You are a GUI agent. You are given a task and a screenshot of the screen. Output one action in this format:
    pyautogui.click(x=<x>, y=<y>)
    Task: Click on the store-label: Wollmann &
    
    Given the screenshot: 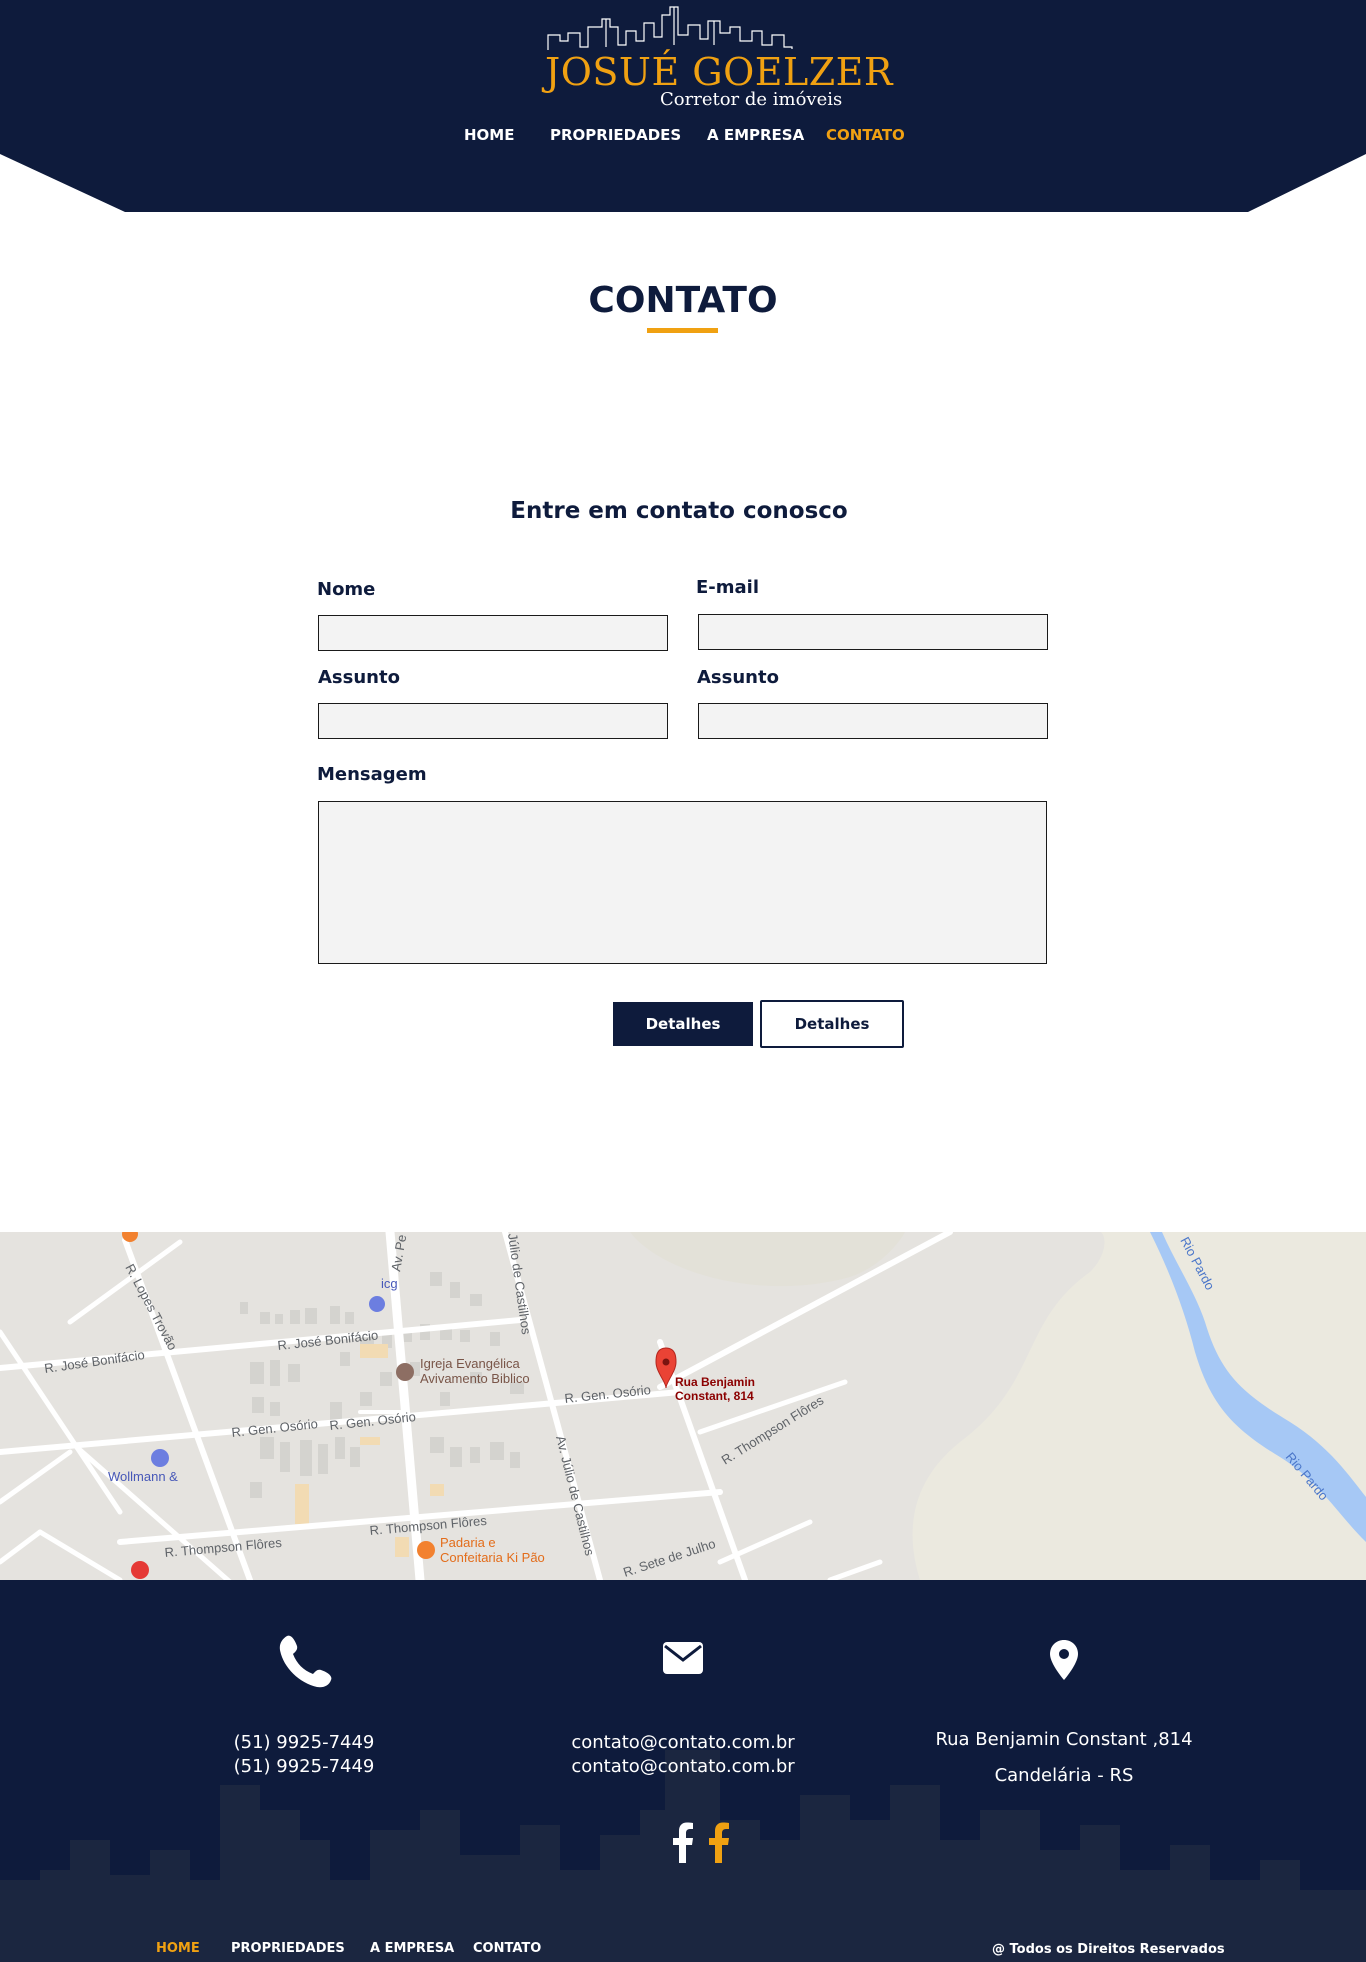 What is the action you would take?
    pyautogui.click(x=143, y=1476)
    